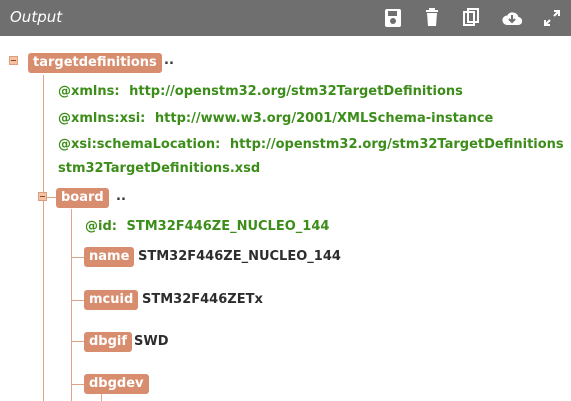 The width and height of the screenshot is (571, 401). What do you see at coordinates (77, 300) in the screenshot?
I see `mcuid-connector-line` at bounding box center [77, 300].